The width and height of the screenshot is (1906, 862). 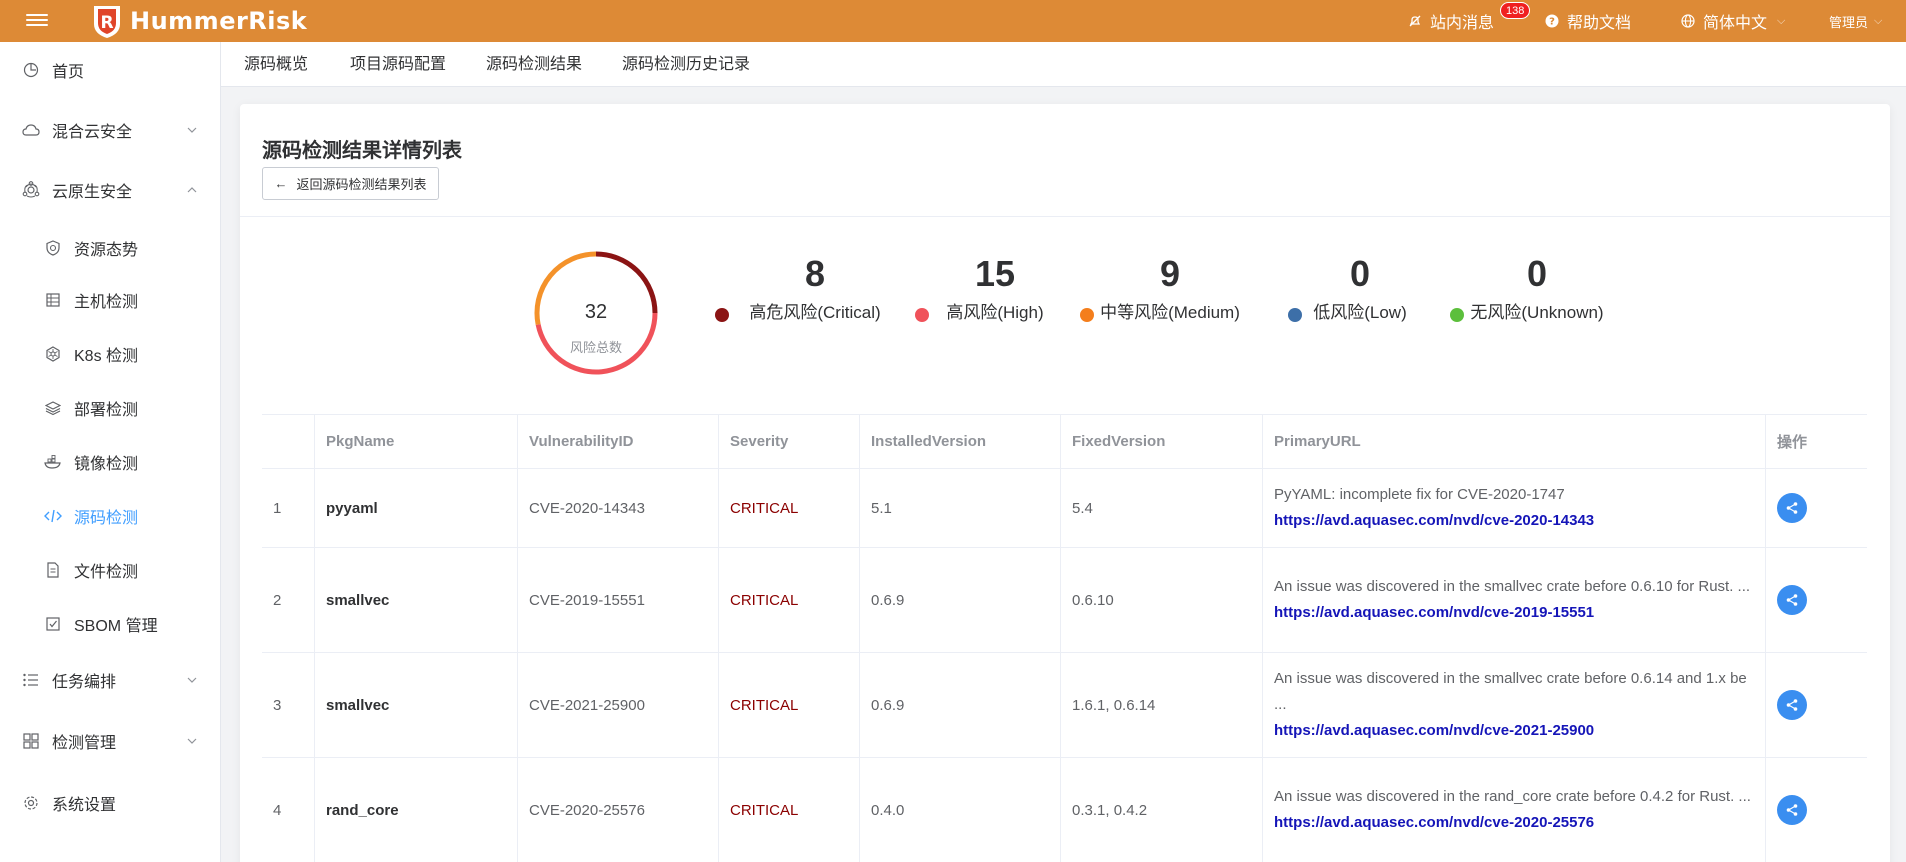 What do you see at coordinates (106, 572) in the screenshot?
I see `sidebar-item-label: 文件检测` at bounding box center [106, 572].